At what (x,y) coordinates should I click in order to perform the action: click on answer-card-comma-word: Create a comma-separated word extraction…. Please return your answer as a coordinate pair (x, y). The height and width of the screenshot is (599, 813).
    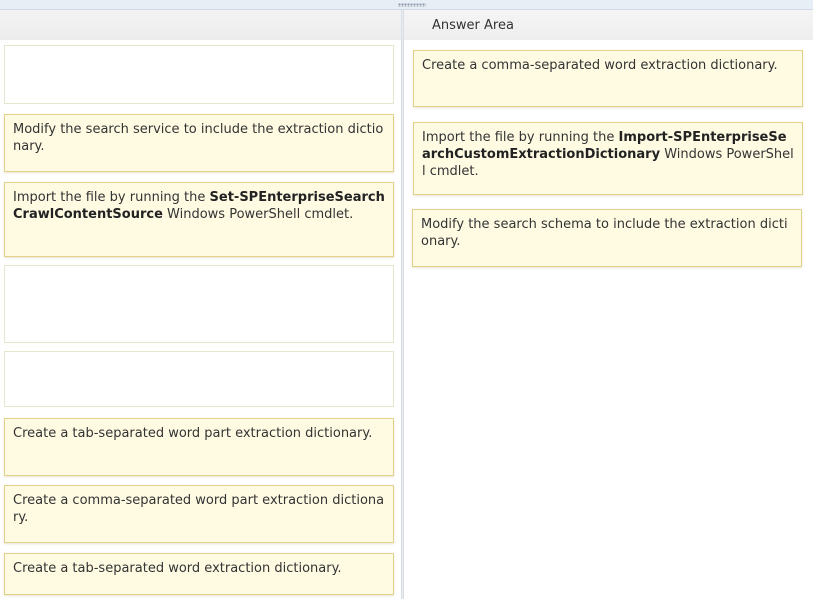
    Looking at the image, I should click on (608, 78).